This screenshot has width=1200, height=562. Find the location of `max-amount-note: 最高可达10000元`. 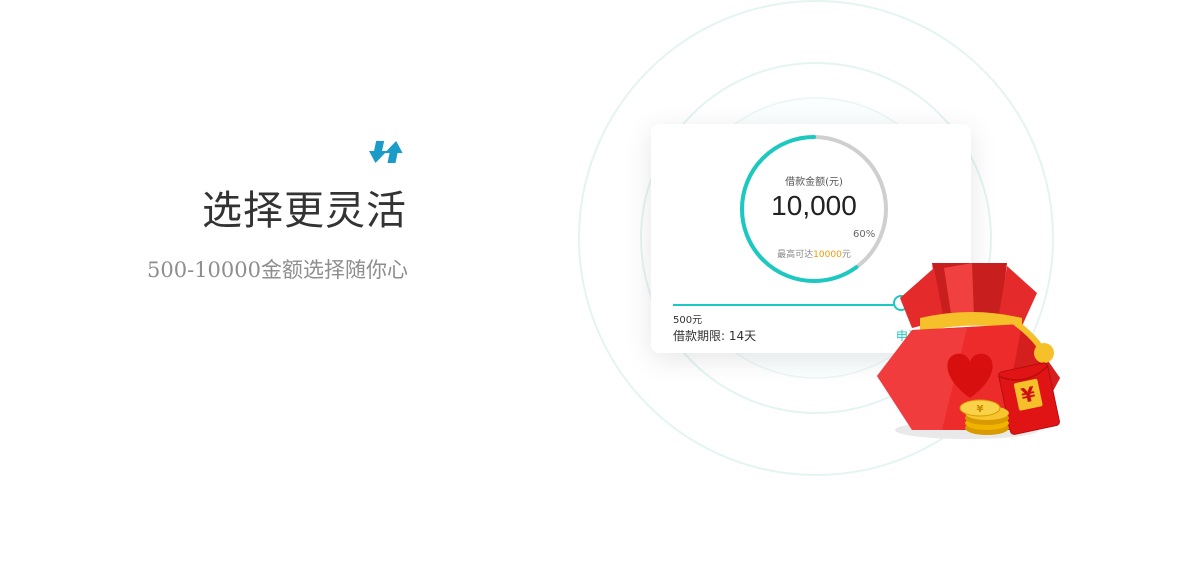

max-amount-note: 最高可达10000元 is located at coordinates (814, 253).